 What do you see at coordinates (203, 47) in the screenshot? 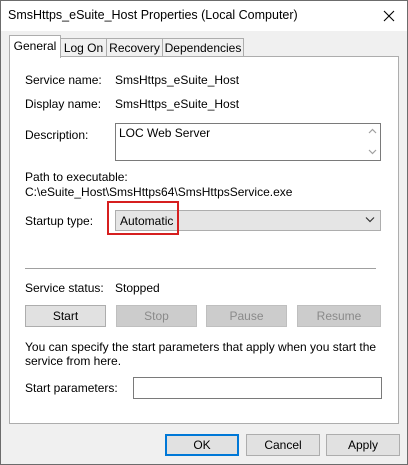
I see `tab-dependencies: Dependencies` at bounding box center [203, 47].